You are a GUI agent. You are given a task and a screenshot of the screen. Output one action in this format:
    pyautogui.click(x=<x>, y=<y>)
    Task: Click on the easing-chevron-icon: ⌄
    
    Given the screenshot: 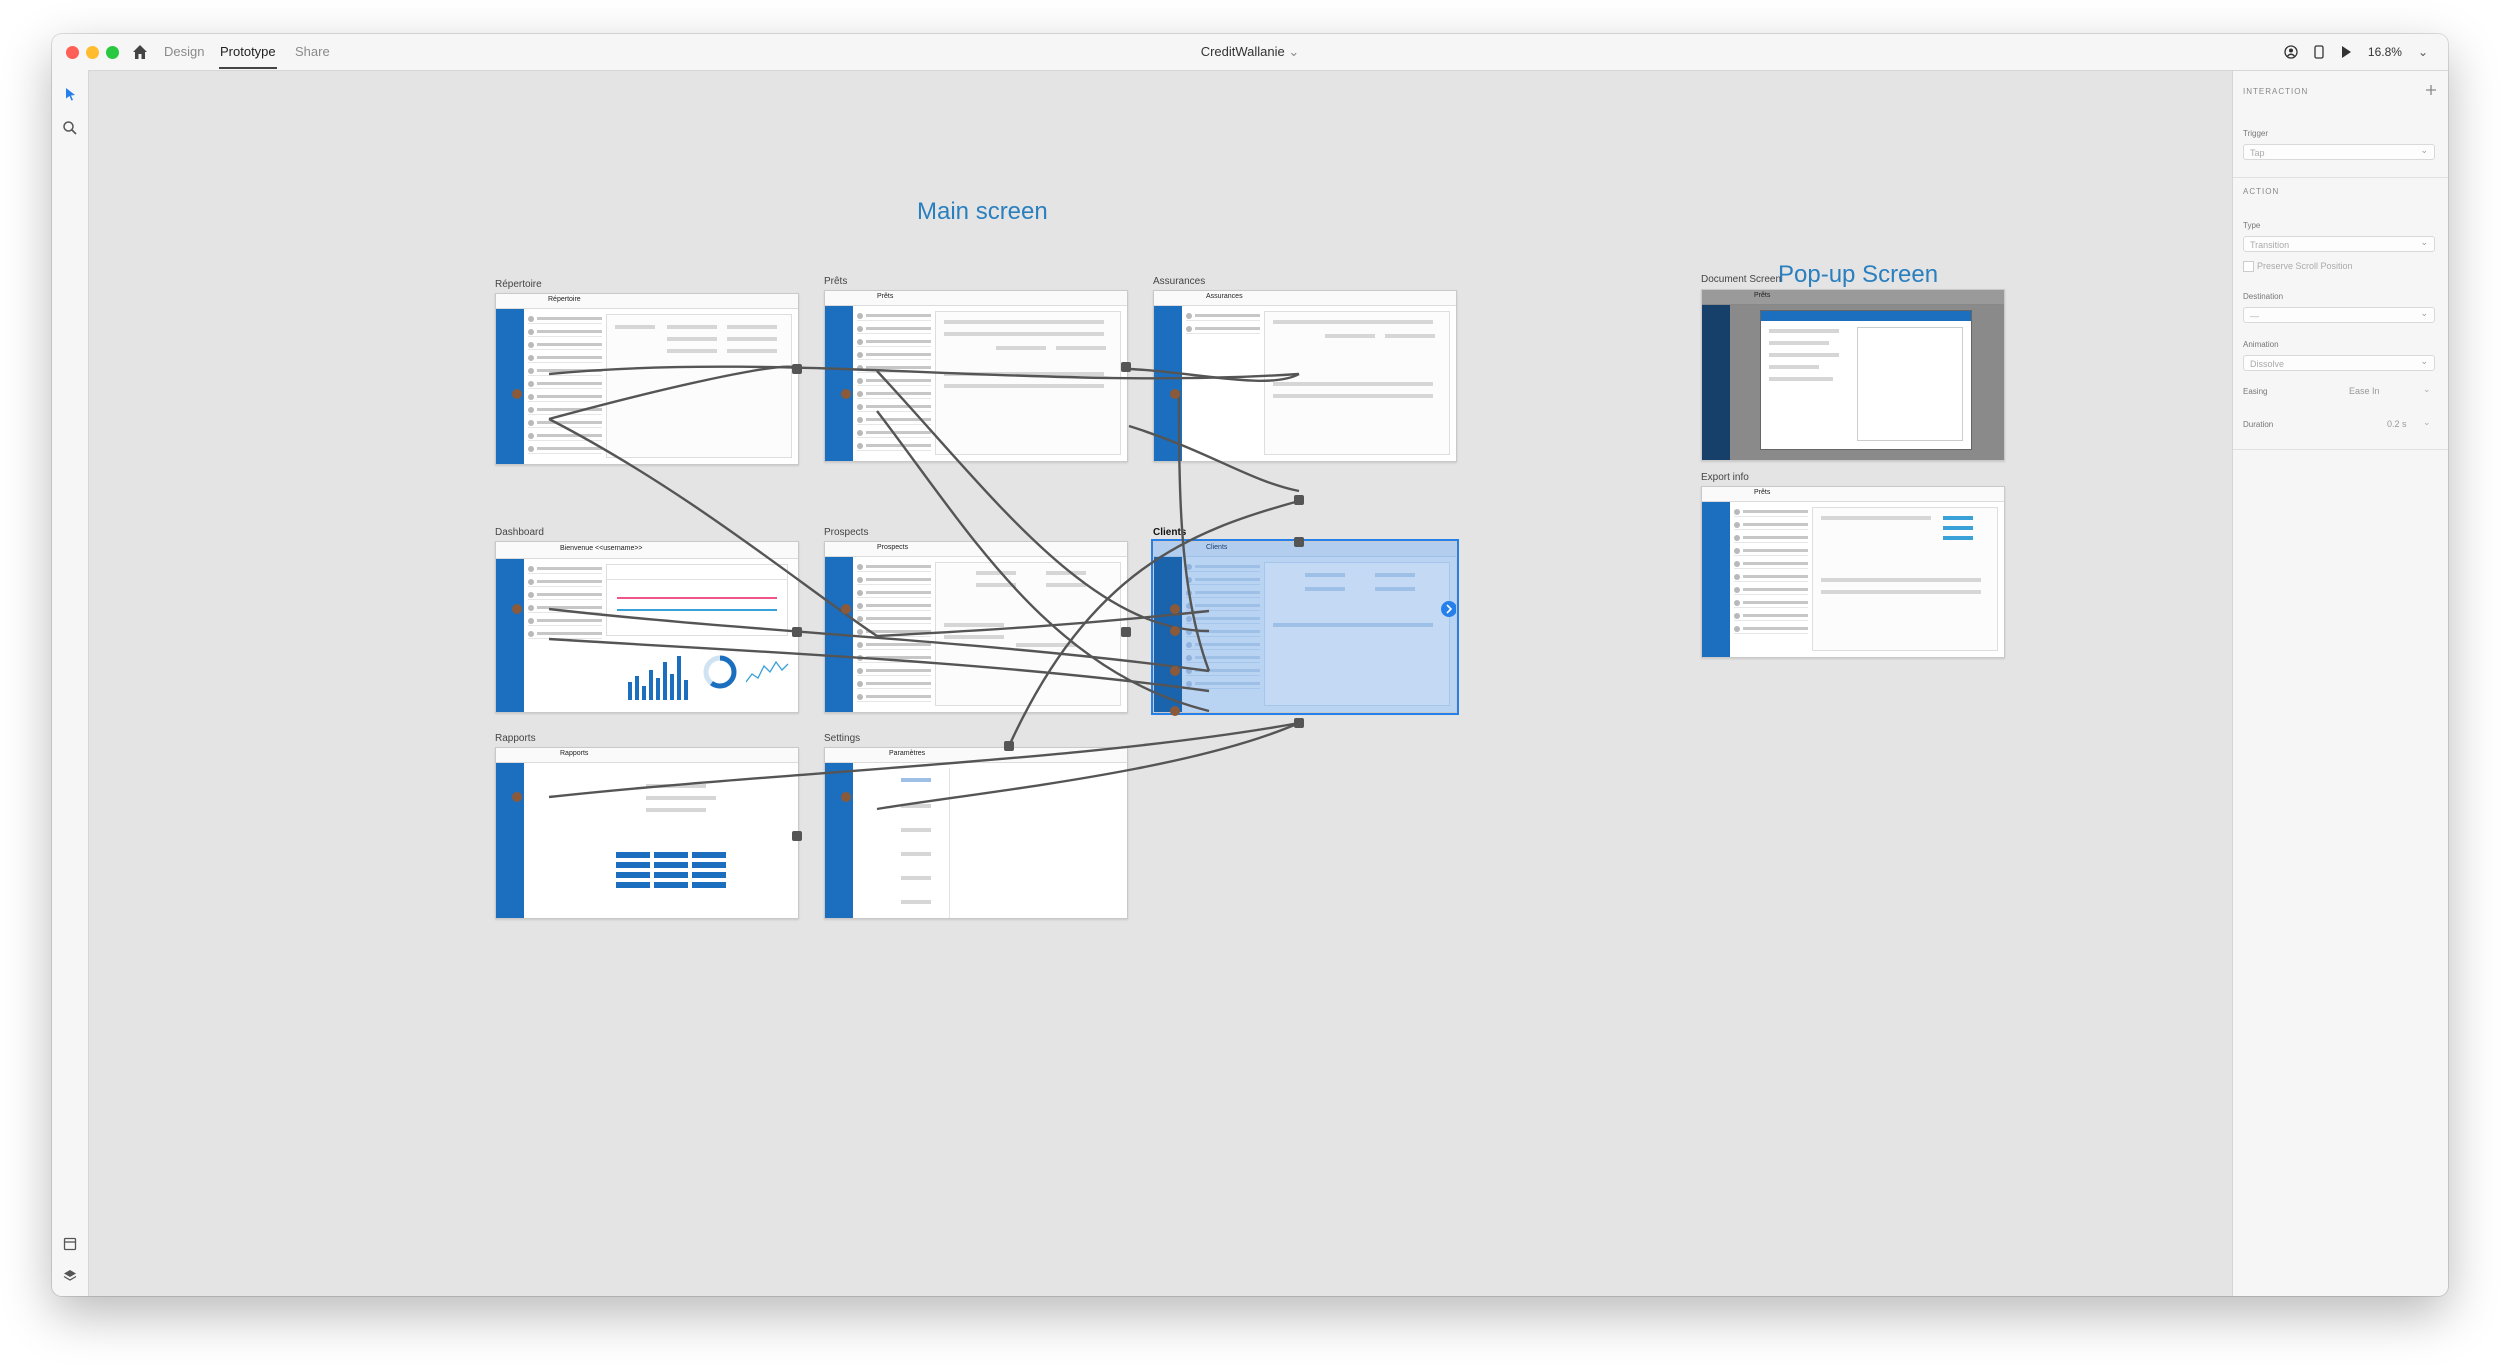 What is the action you would take?
    pyautogui.click(x=2427, y=389)
    